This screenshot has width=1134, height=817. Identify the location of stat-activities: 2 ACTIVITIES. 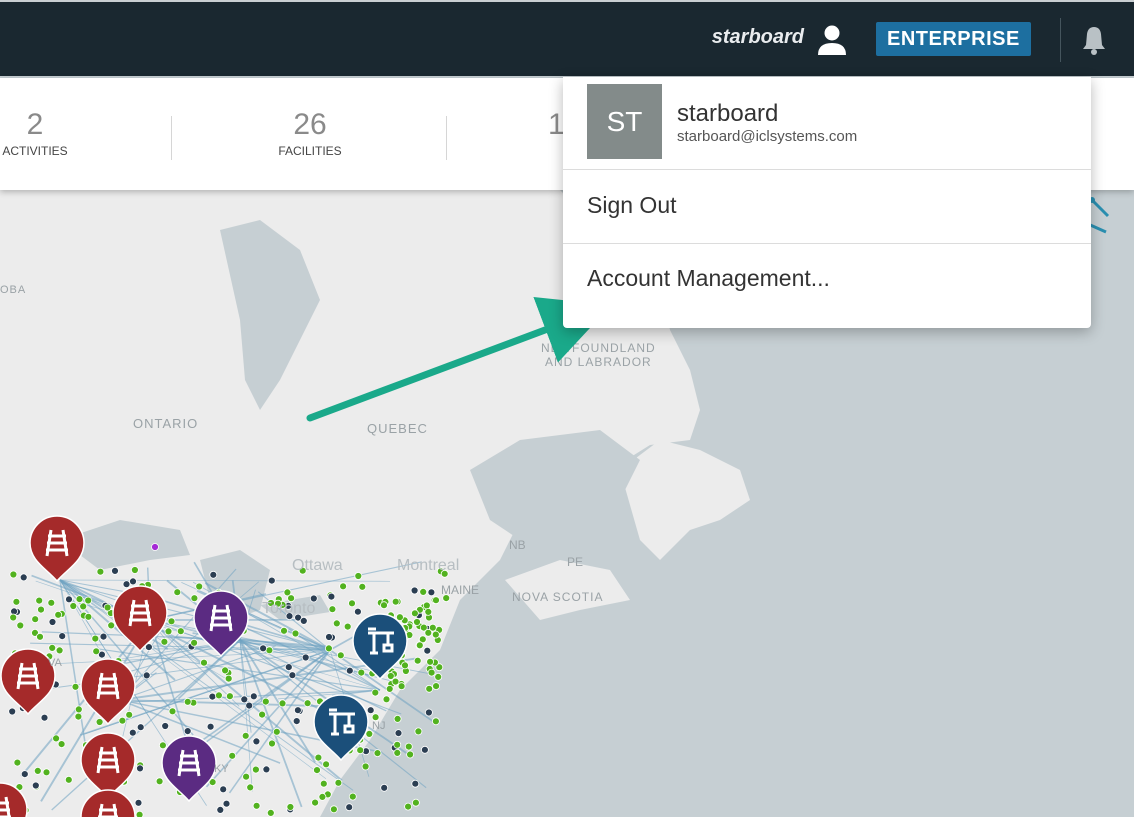
(35, 133).